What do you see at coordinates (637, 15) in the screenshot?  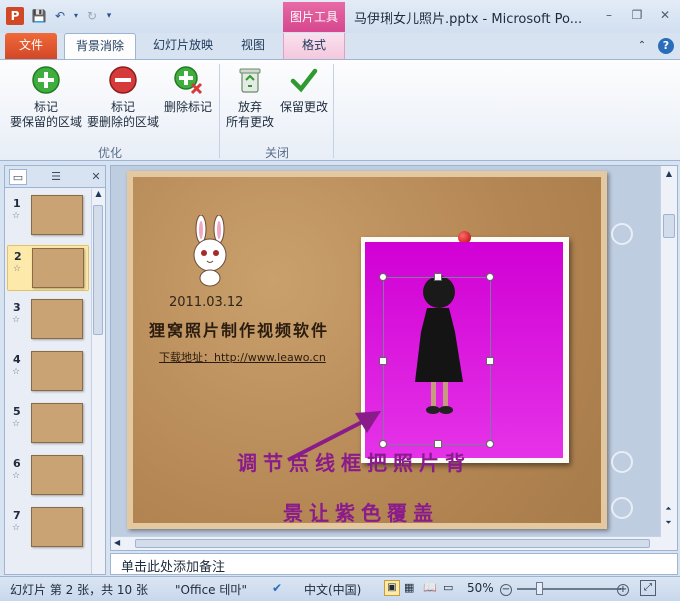 I see `restore-icon: ❐` at bounding box center [637, 15].